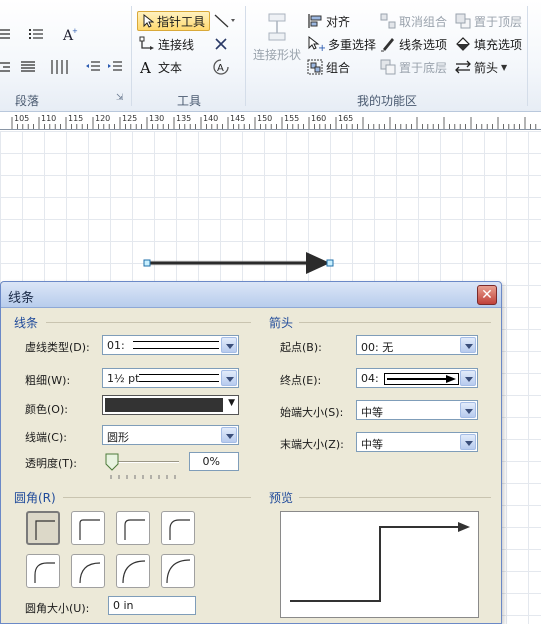 Image resolution: width=541 pixels, height=624 pixels. Describe the element at coordinates (70, 34) in the screenshot. I see `font-size-button: A +` at that location.